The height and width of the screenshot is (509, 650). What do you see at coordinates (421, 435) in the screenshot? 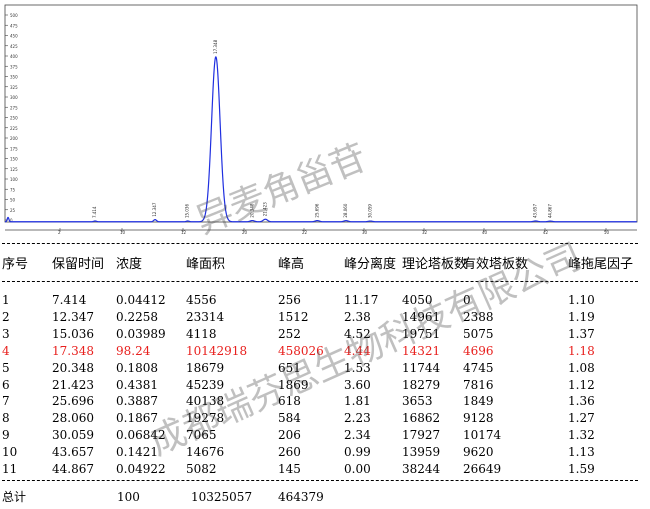
I see `table-cell: 17927` at bounding box center [421, 435].